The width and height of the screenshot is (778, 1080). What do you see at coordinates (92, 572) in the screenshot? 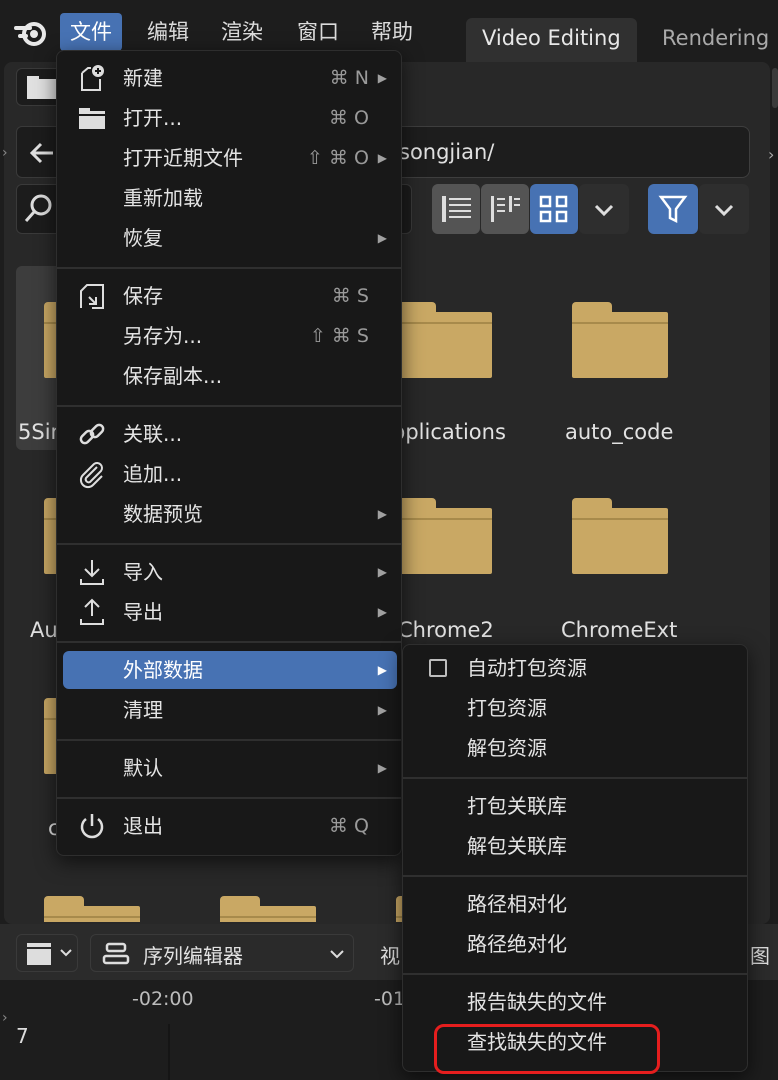
I see `import-icon` at bounding box center [92, 572].